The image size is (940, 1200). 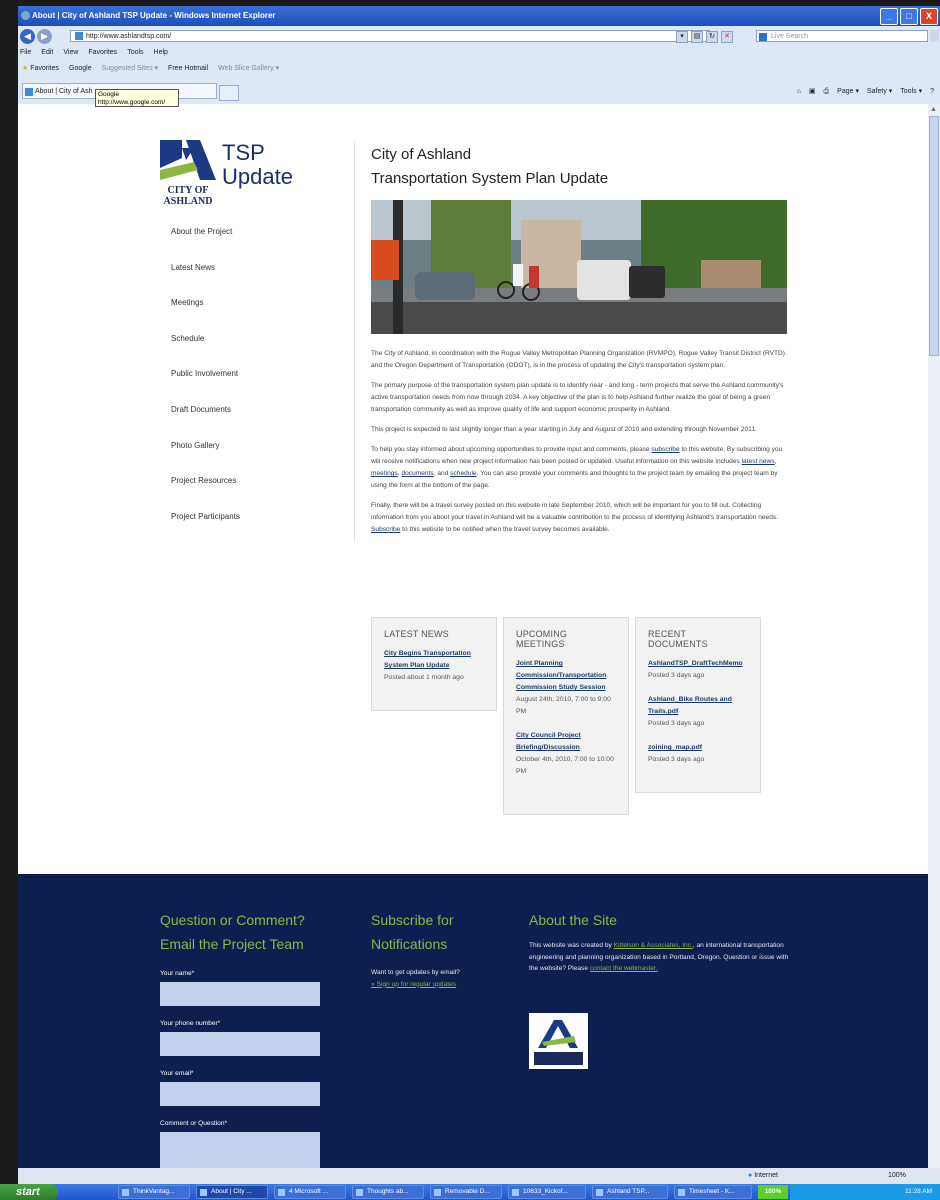 What do you see at coordinates (842, 36) in the screenshot?
I see `live-search-input: Live Search` at bounding box center [842, 36].